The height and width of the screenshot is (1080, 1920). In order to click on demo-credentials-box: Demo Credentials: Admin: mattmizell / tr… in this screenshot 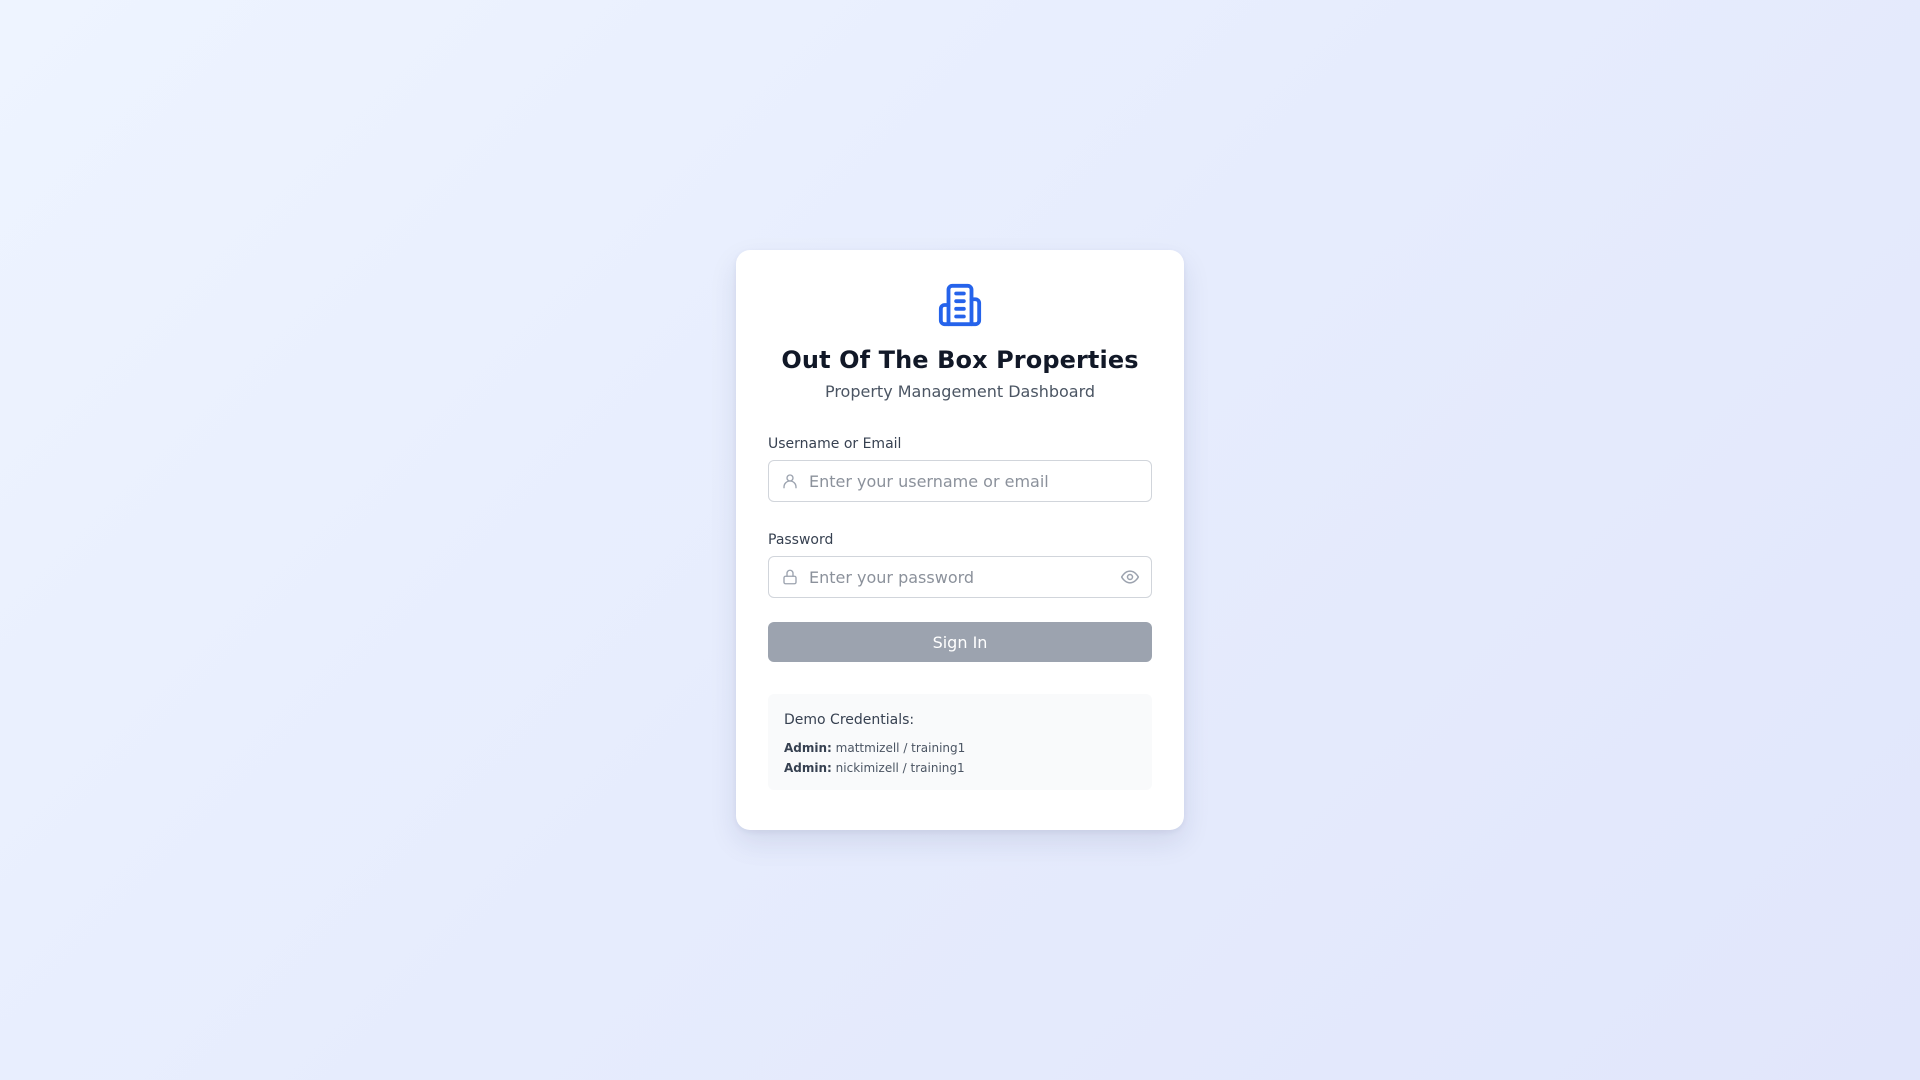, I will do `click(960, 742)`.